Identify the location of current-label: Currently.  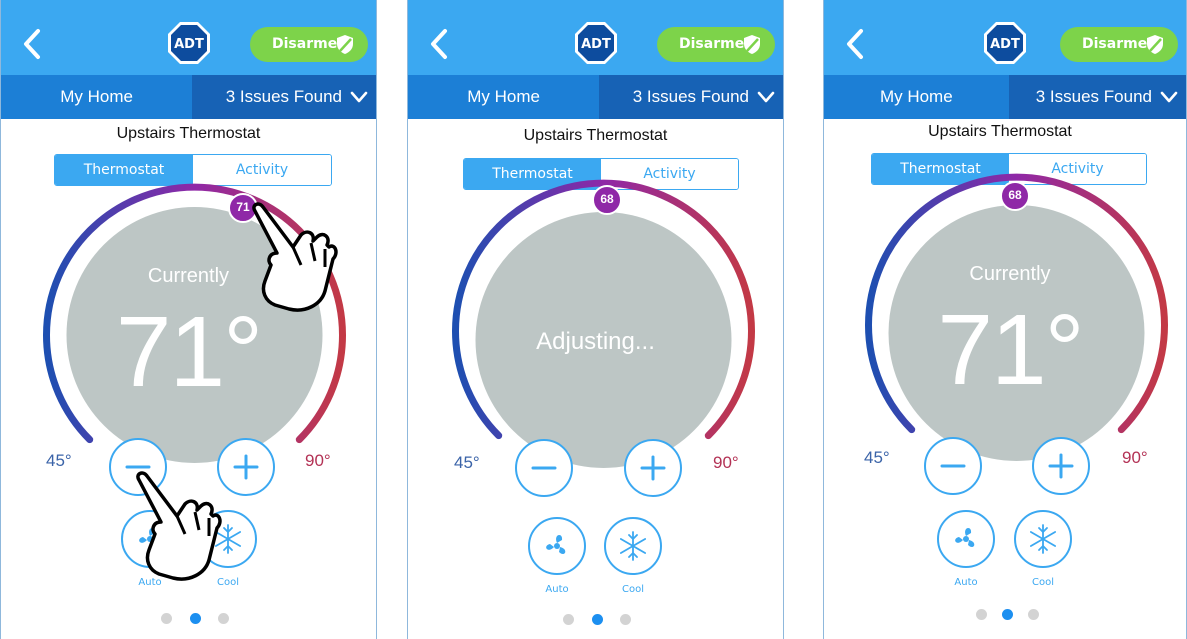
(1010, 274).